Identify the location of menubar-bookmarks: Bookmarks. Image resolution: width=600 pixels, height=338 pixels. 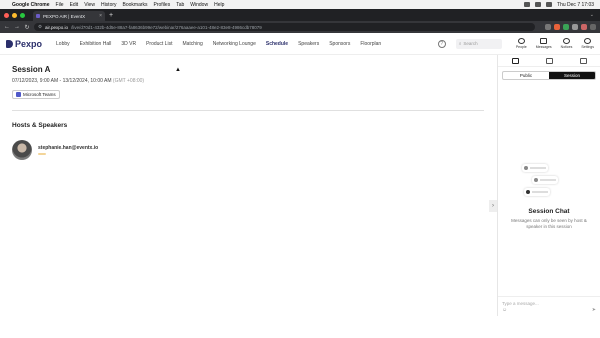
(135, 5).